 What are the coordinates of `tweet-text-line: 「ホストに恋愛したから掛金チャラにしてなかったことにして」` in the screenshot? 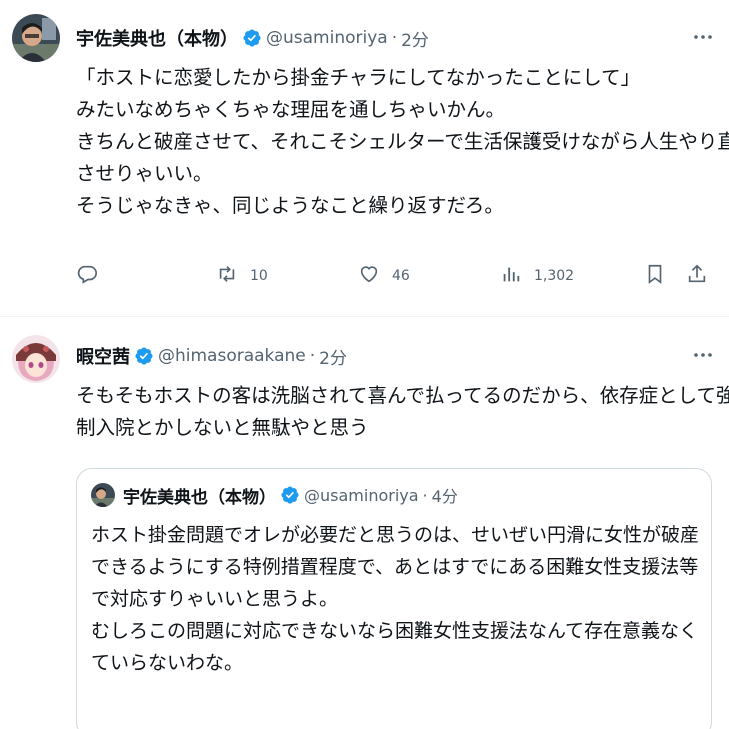 It's located at (358, 77).